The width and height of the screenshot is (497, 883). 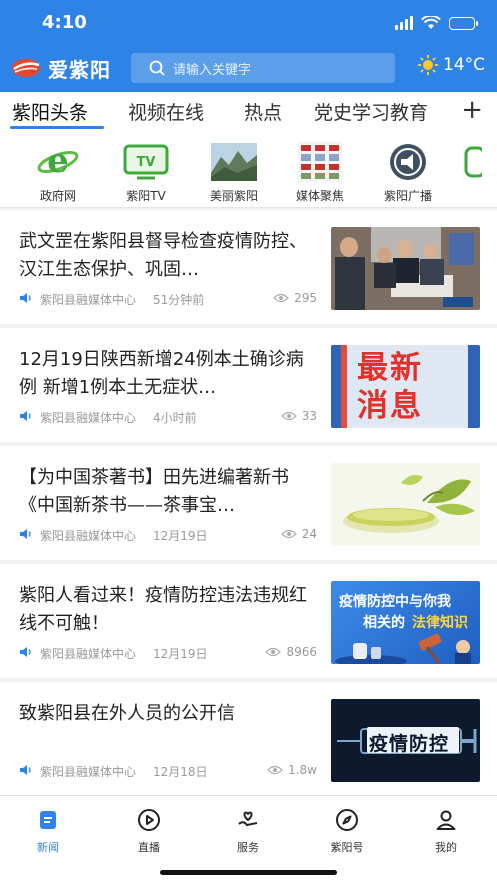 What do you see at coordinates (440, 623) in the screenshot?
I see `banner-text-line3: 法律知识` at bounding box center [440, 623].